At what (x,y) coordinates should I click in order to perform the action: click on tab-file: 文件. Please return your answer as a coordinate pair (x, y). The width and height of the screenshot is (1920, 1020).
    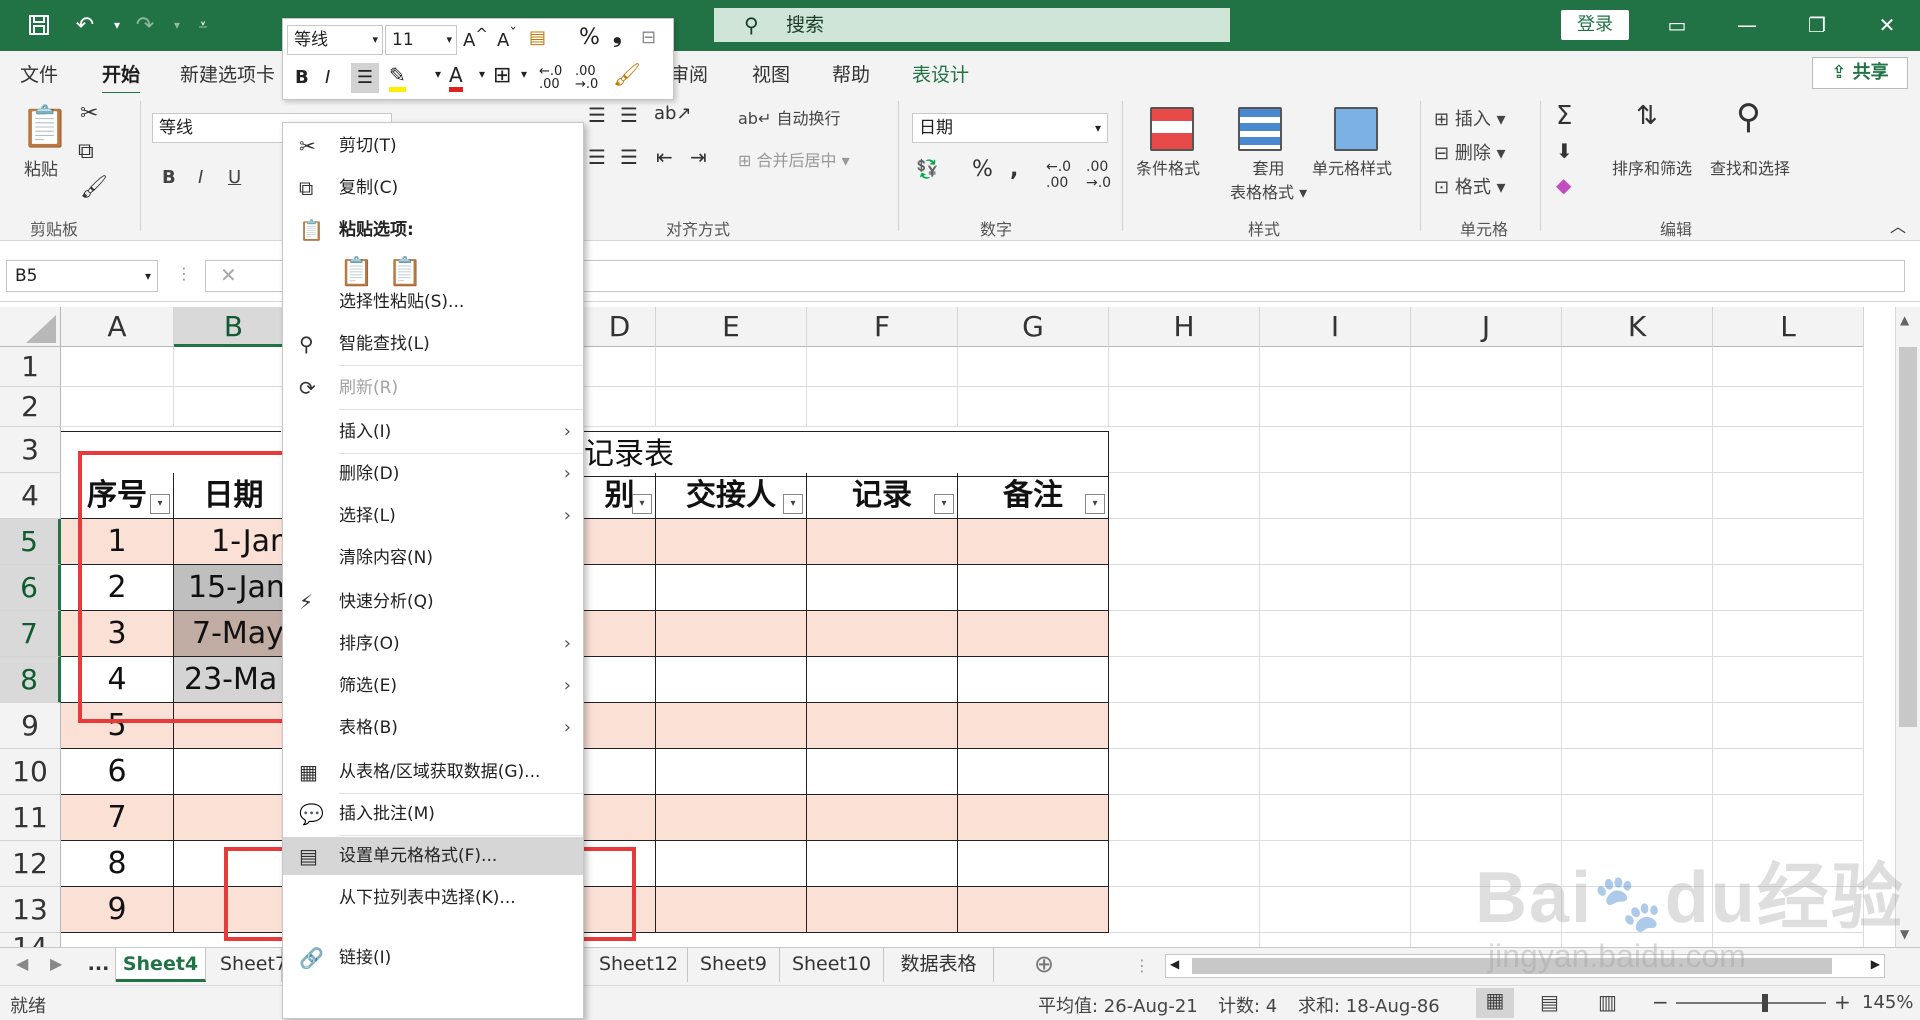
    Looking at the image, I should click on (39, 73).